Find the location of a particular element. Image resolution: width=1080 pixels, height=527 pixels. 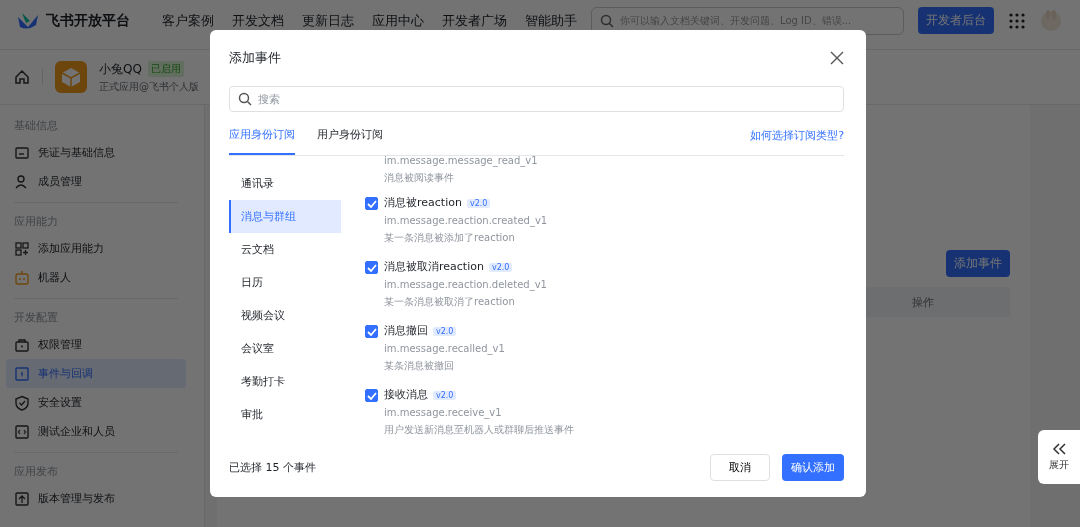

app-name: 小兔QQ is located at coordinates (120, 69).